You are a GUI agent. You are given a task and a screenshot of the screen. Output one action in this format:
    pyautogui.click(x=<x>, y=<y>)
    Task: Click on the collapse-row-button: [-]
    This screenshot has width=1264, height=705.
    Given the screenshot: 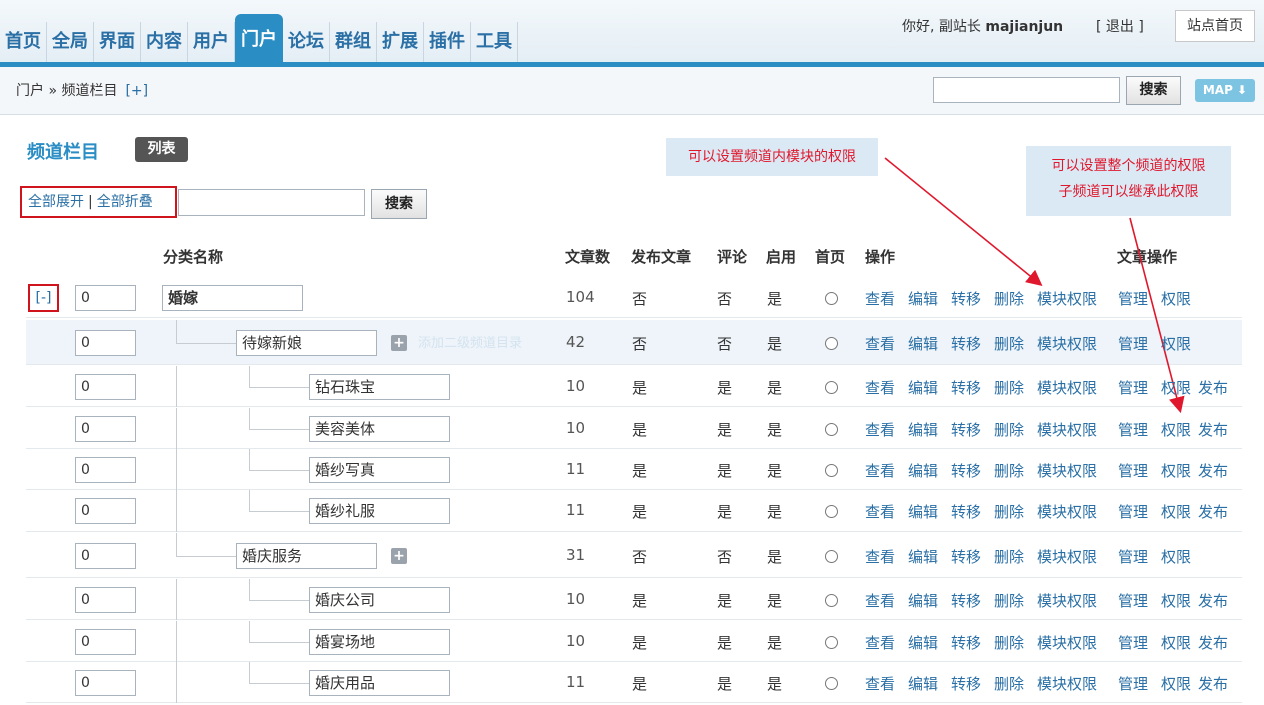 What is the action you would take?
    pyautogui.click(x=43, y=298)
    